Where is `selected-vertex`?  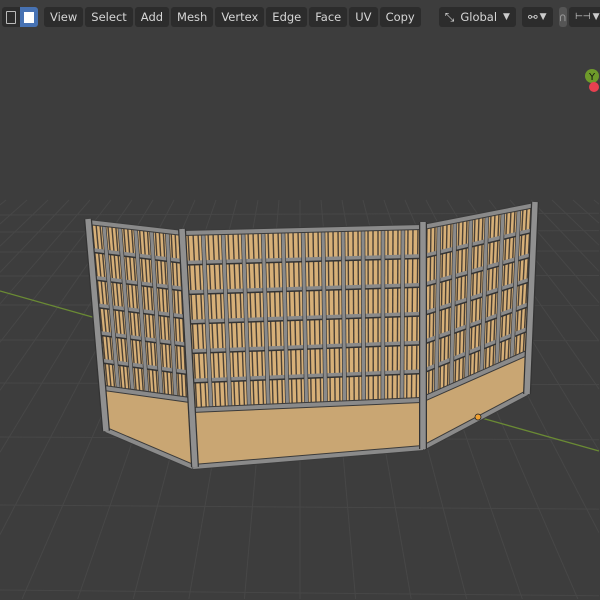
selected-vertex is located at coordinates (478, 417).